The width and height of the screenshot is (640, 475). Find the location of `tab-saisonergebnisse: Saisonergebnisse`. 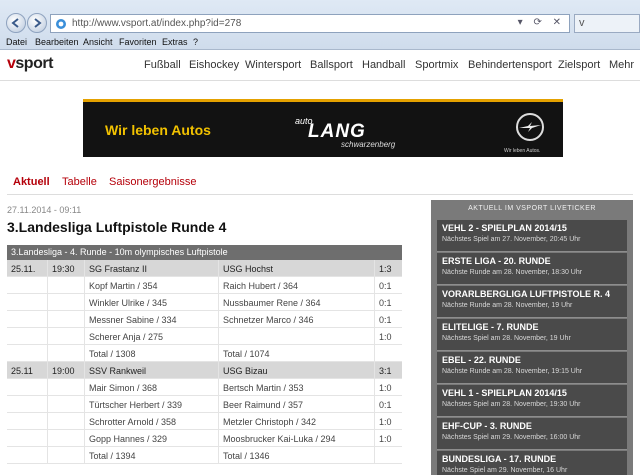

tab-saisonergebnisse: Saisonergebnisse is located at coordinates (152, 182).